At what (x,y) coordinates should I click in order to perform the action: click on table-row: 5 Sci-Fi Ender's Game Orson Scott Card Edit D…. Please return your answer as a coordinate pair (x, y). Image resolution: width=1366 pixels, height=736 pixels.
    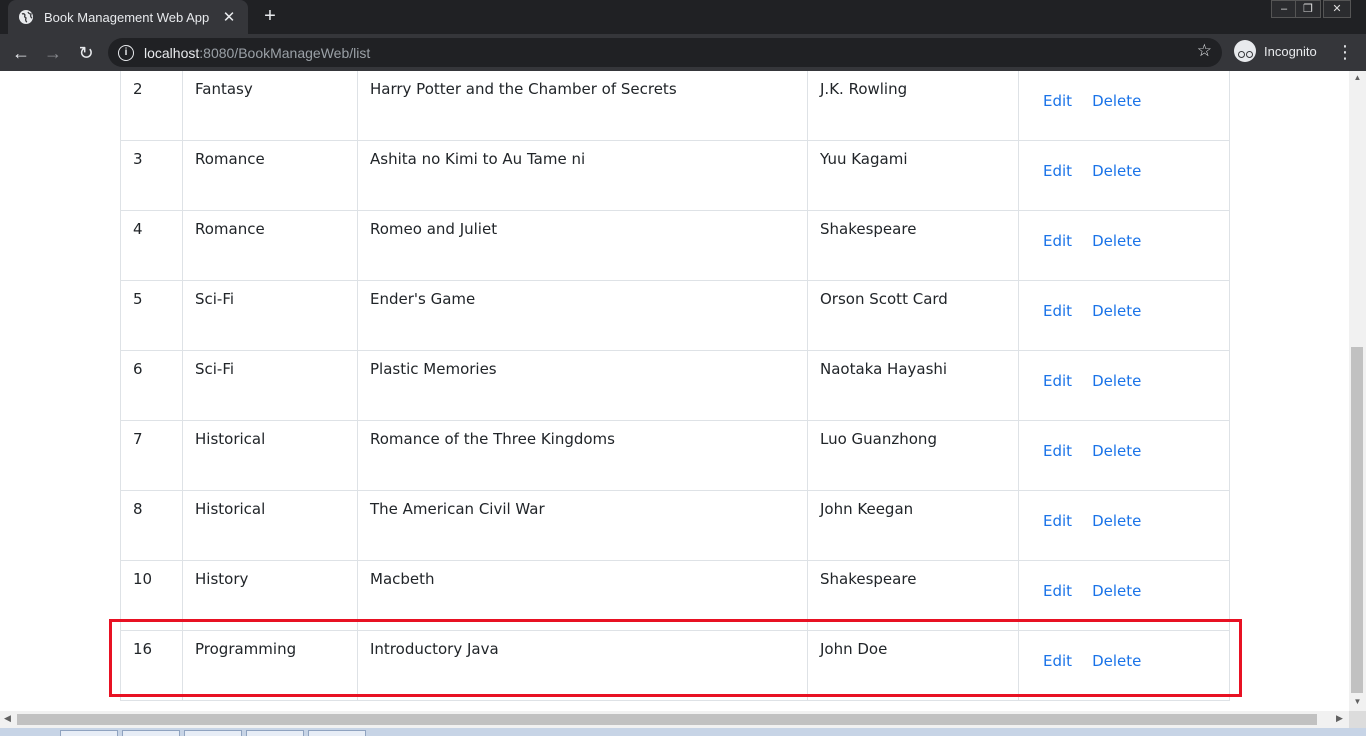
    Looking at the image, I should click on (675, 315).